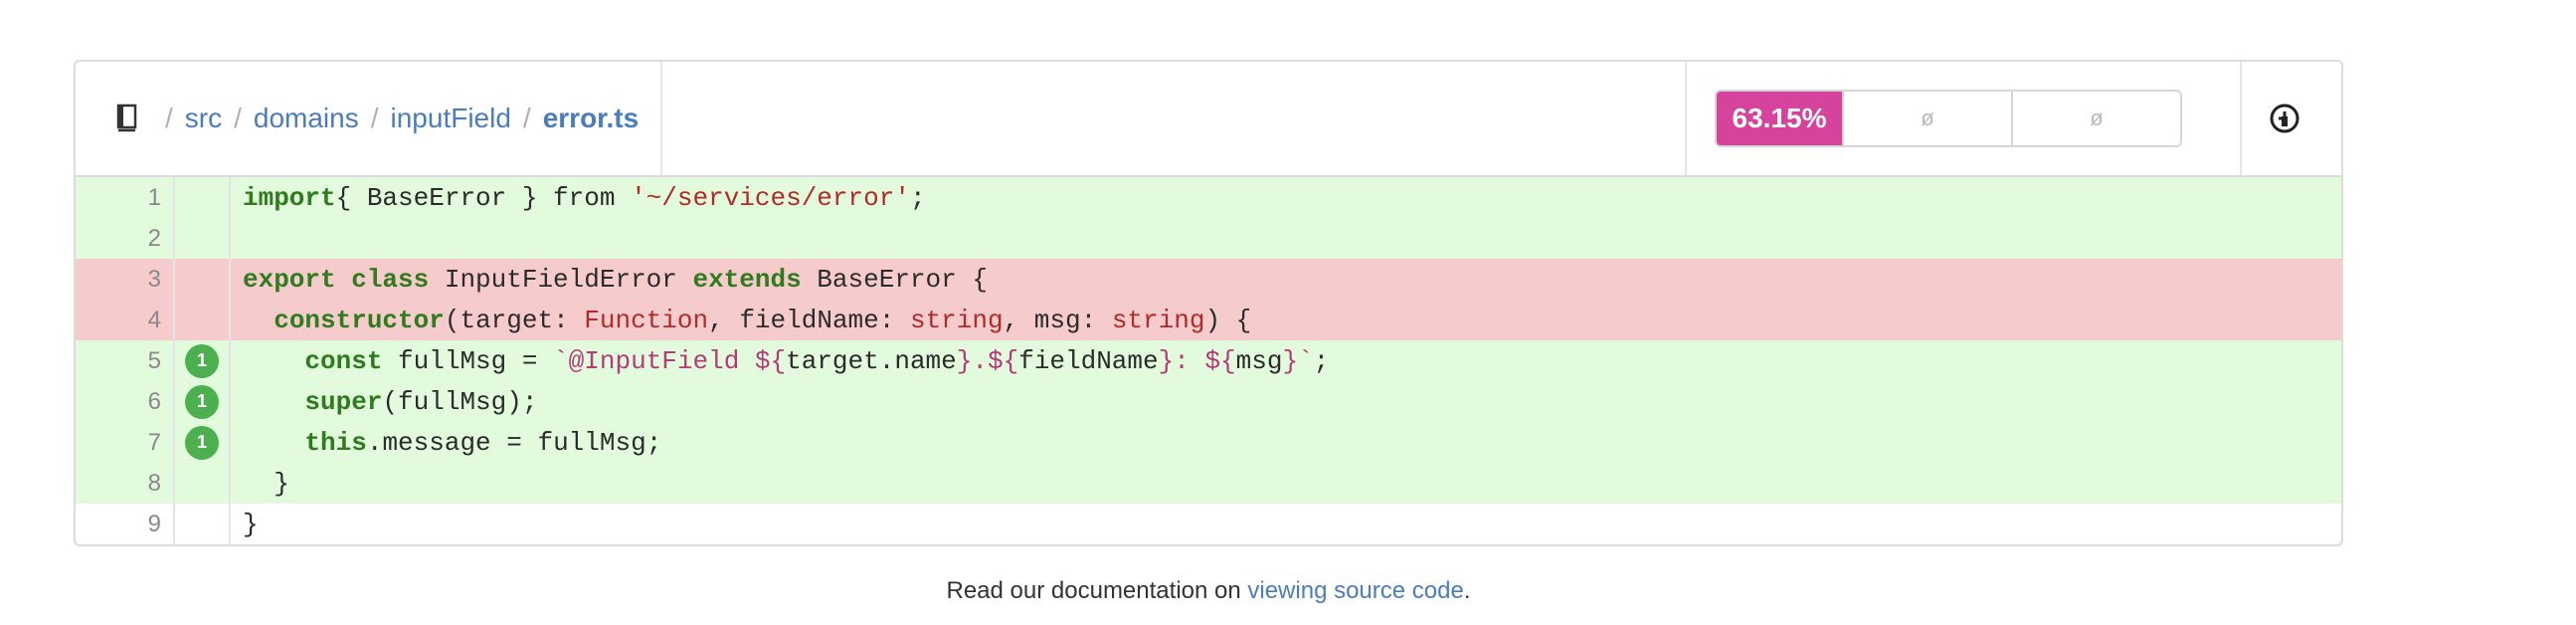  Describe the element at coordinates (335, 442) in the screenshot. I see `code-token: this` at that location.